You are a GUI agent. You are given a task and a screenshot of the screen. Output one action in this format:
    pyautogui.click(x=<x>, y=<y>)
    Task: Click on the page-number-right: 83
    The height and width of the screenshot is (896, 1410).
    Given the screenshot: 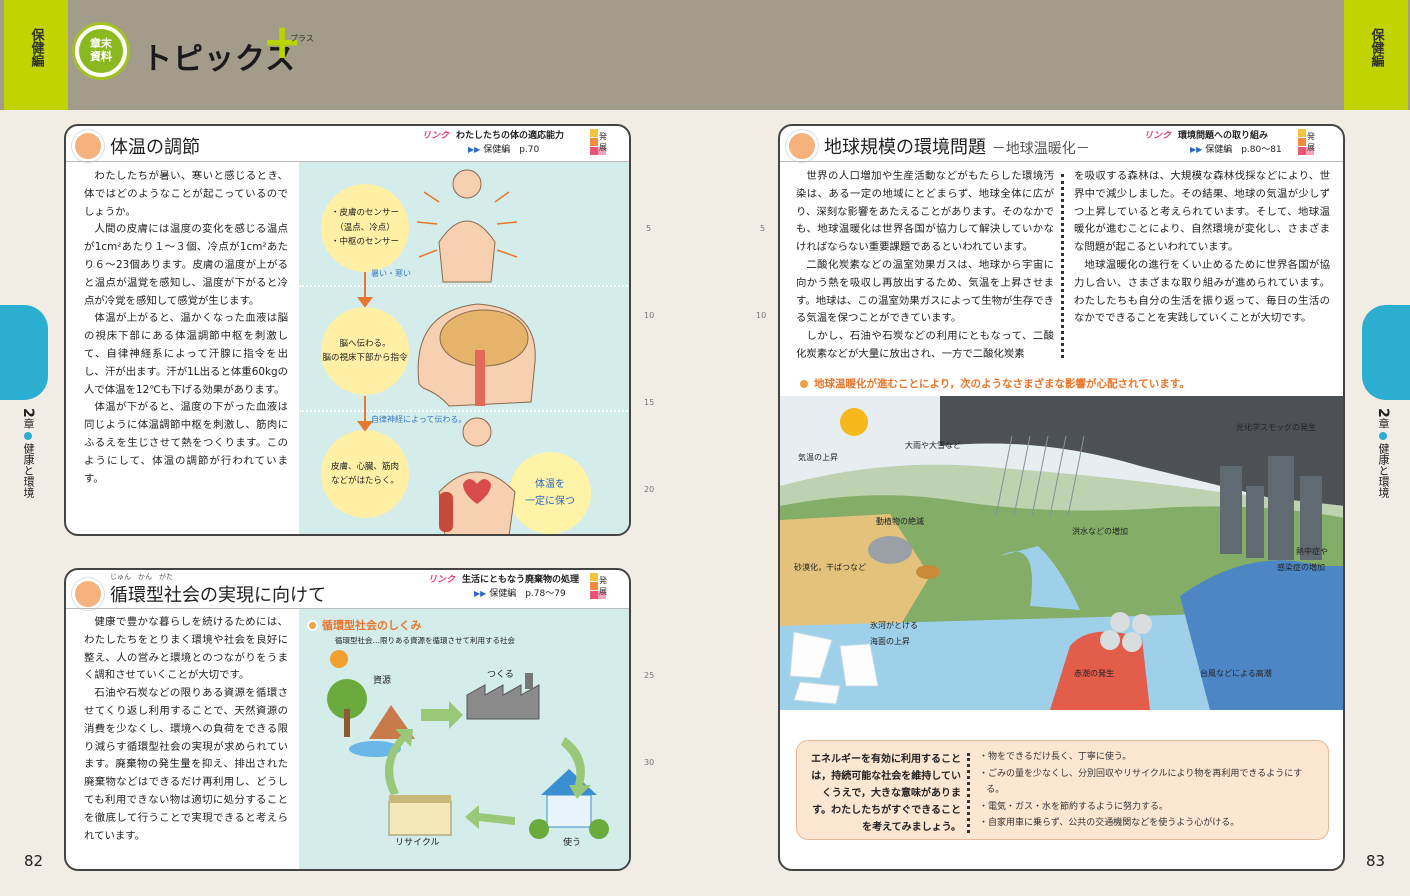 What is the action you would take?
    pyautogui.click(x=1376, y=861)
    